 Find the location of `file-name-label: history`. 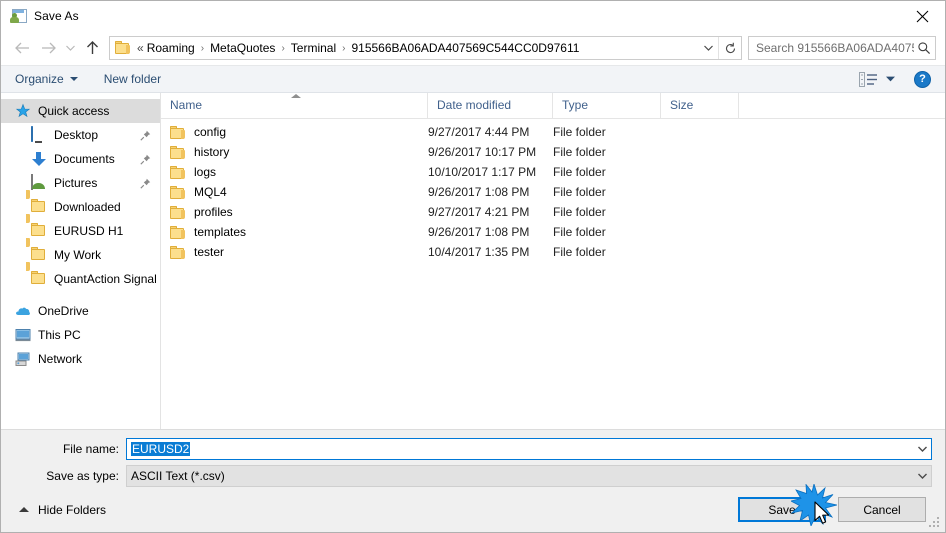

file-name-label: history is located at coordinates (212, 152).